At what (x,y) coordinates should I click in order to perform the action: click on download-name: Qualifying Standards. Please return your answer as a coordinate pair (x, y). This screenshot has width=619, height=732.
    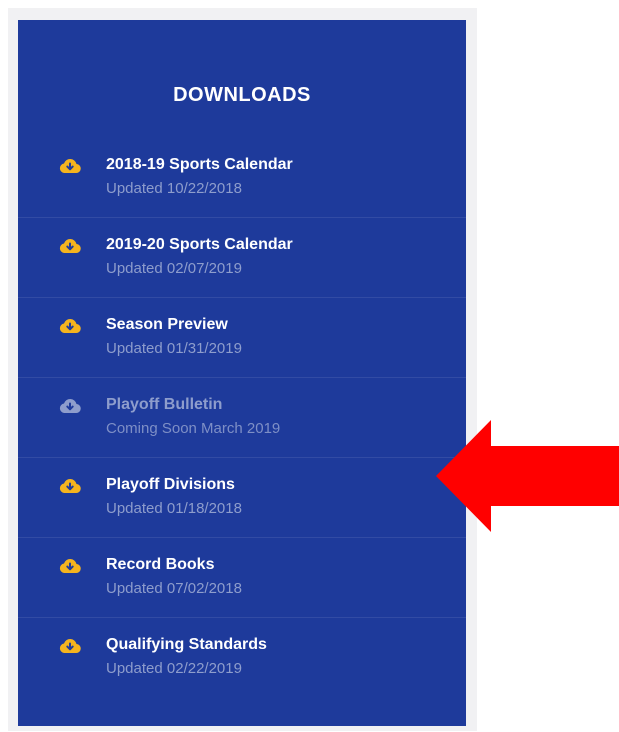
    Looking at the image, I should click on (186, 645).